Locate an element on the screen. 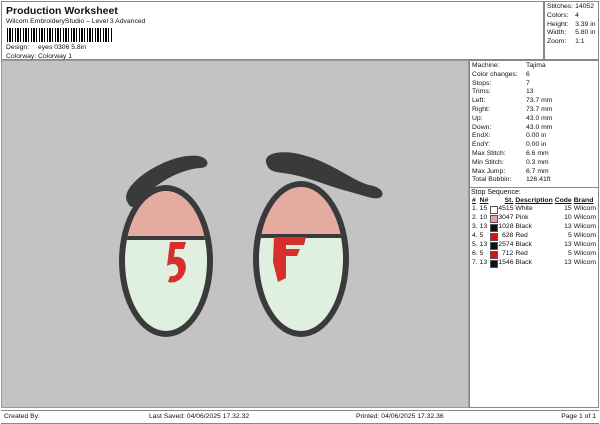  design-name: eyes 0306 5.8in is located at coordinates (62, 47).